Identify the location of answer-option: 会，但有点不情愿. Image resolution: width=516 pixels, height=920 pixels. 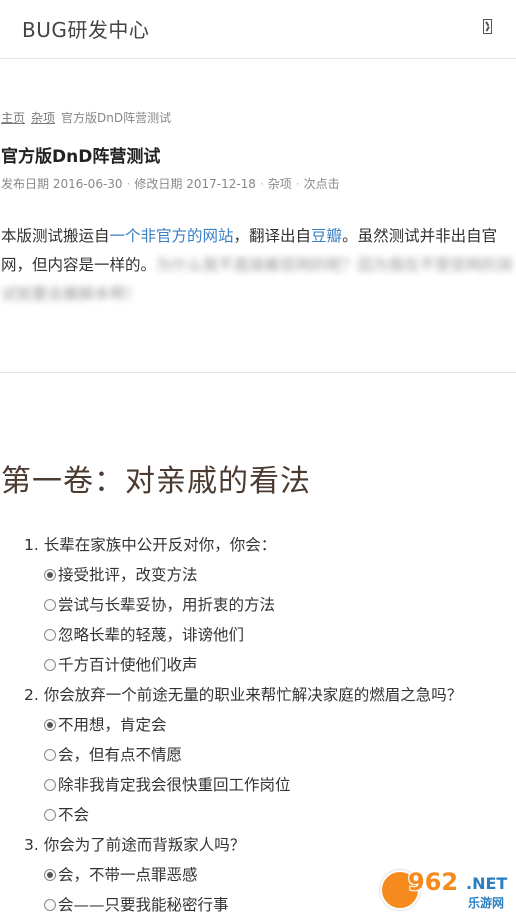
(269, 755).